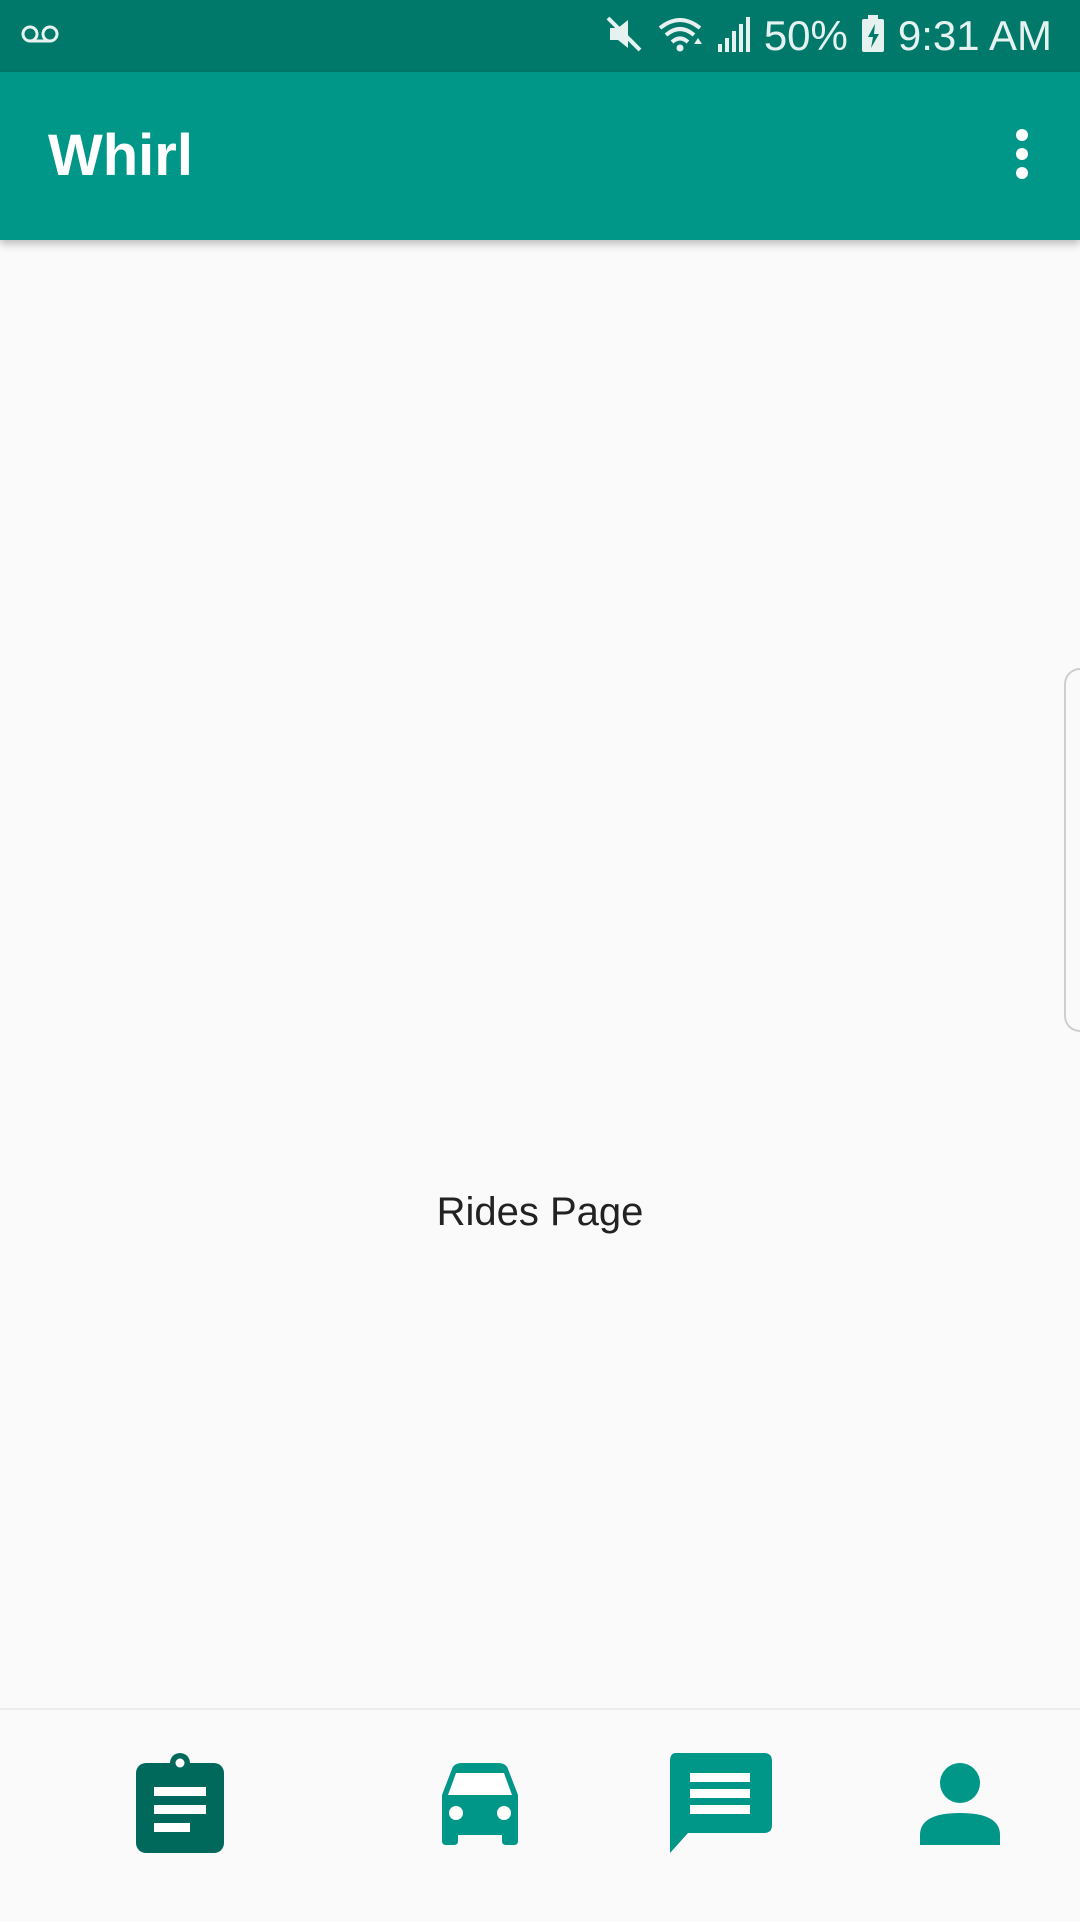 The image size is (1080, 1922). What do you see at coordinates (805, 35) in the screenshot?
I see `battery-percent: 50%` at bounding box center [805, 35].